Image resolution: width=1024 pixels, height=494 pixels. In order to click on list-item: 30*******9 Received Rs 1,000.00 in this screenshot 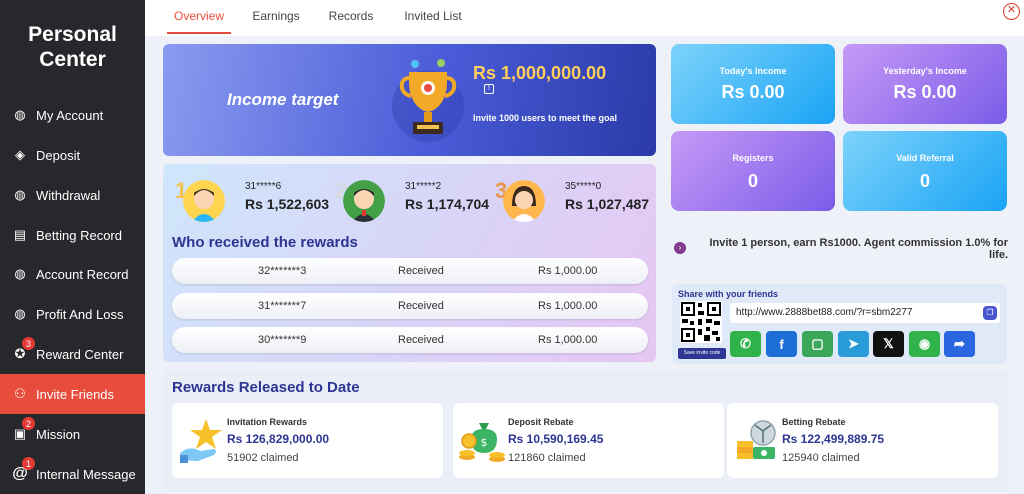, I will do `click(410, 340)`.